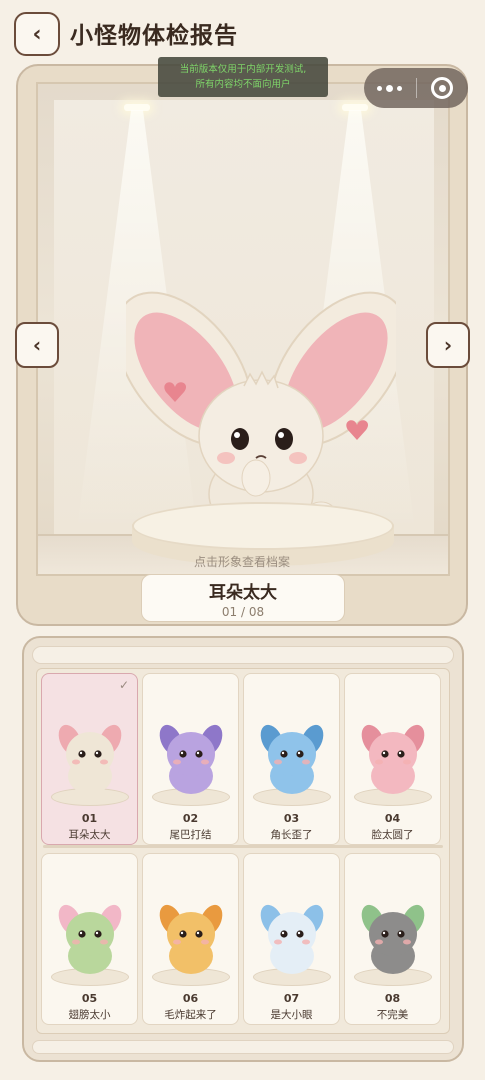 The width and height of the screenshot is (485, 1080). I want to click on spotlight-left-icon, so click(137, 107).